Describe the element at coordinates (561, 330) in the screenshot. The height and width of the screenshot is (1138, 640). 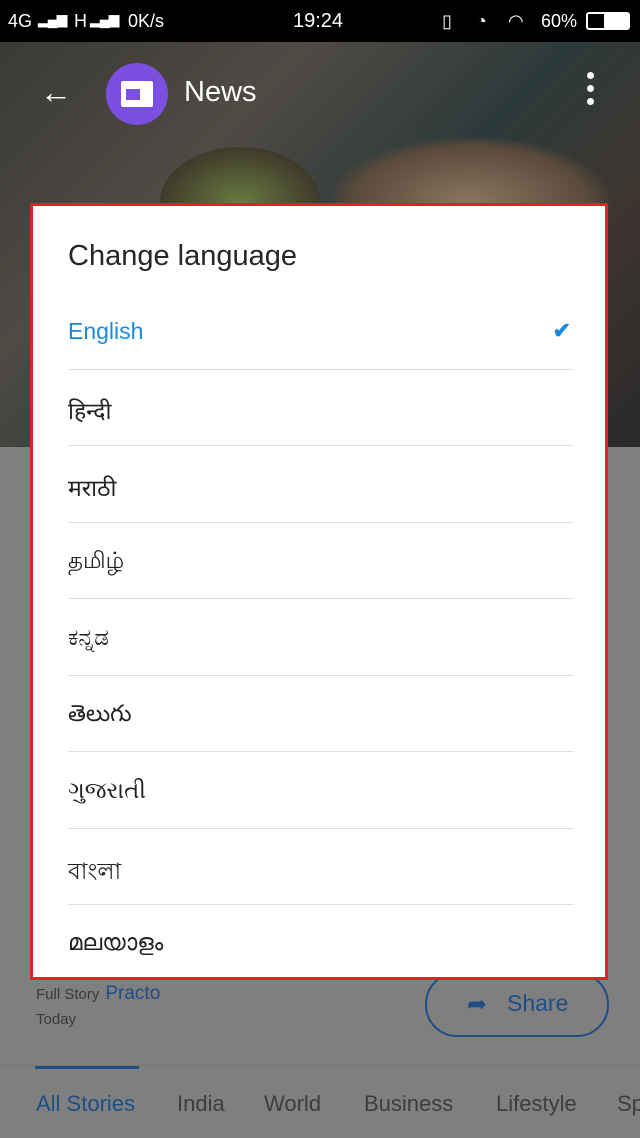
I see `checkmark-icon: ✔` at that location.